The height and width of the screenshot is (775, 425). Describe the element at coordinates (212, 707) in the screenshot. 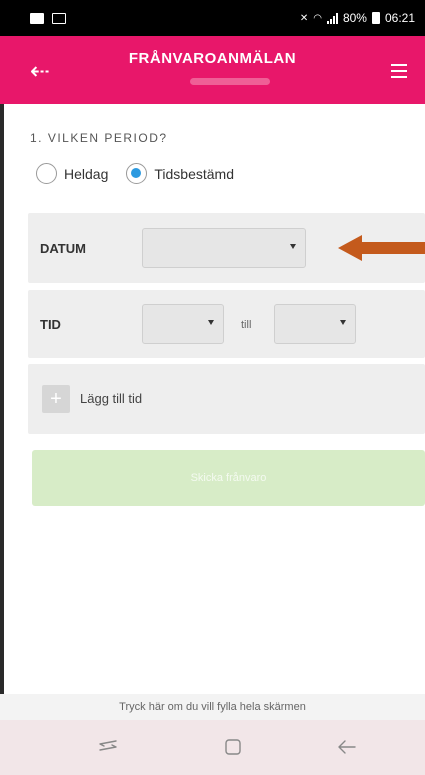

I see `fullscreen-hint: Tryck här om du vill fylla hela skärmen` at that location.